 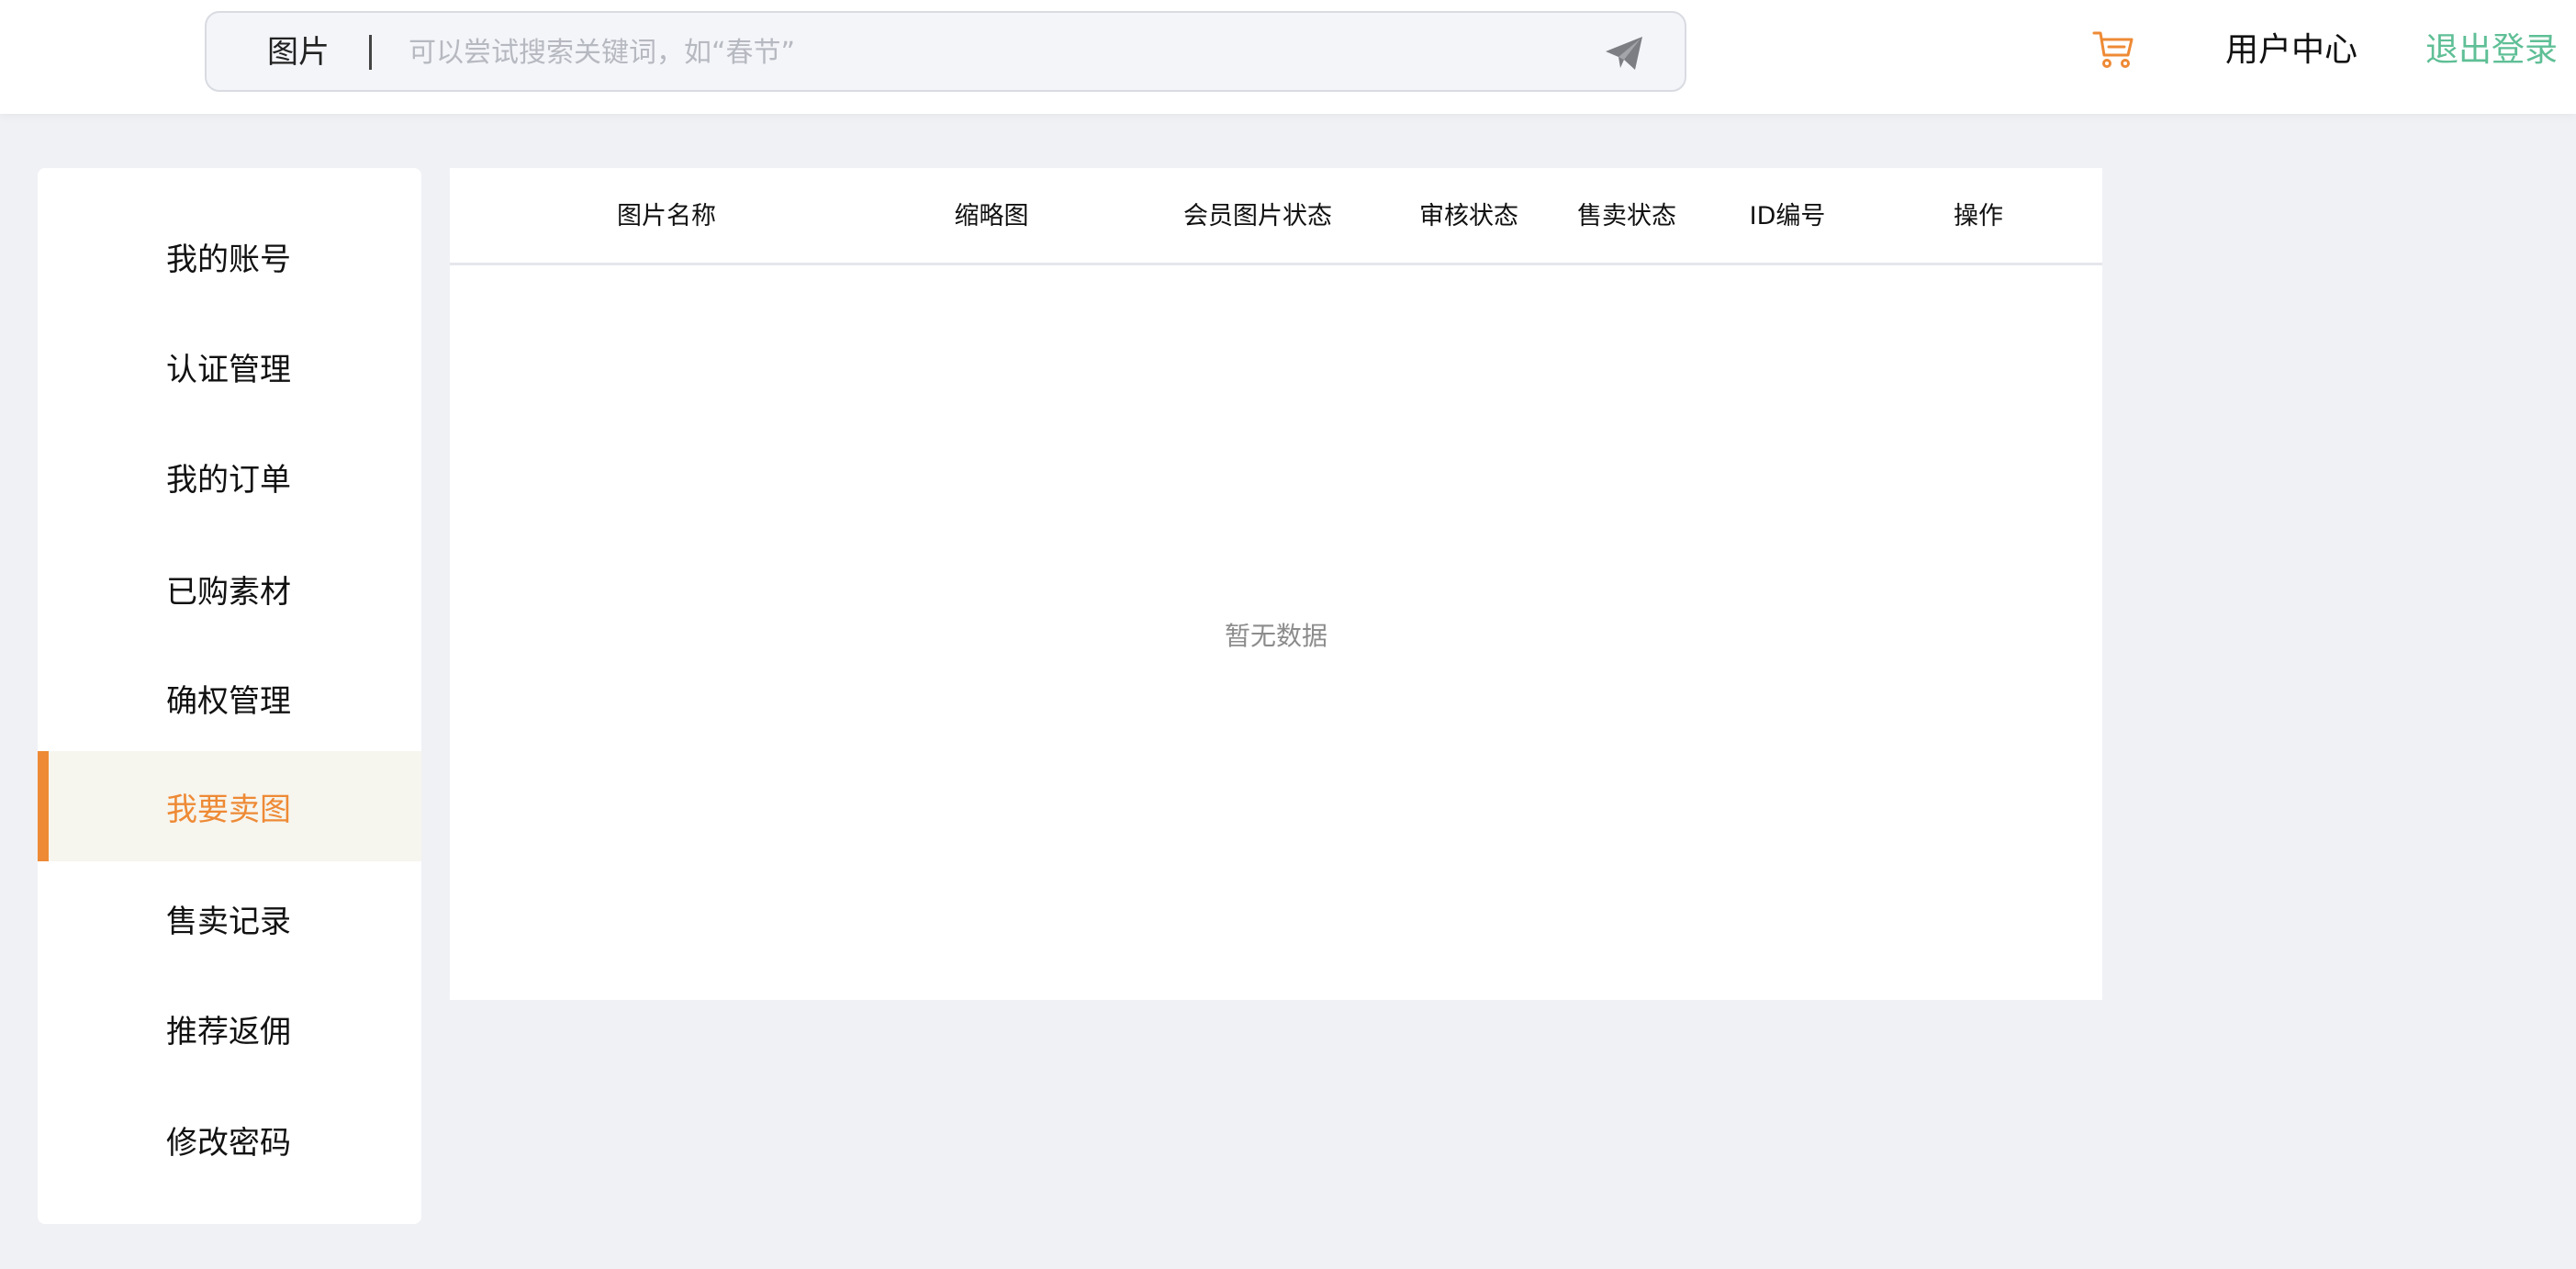 What do you see at coordinates (1468, 216) in the screenshot?
I see `column-header-review-status: 审核状态` at bounding box center [1468, 216].